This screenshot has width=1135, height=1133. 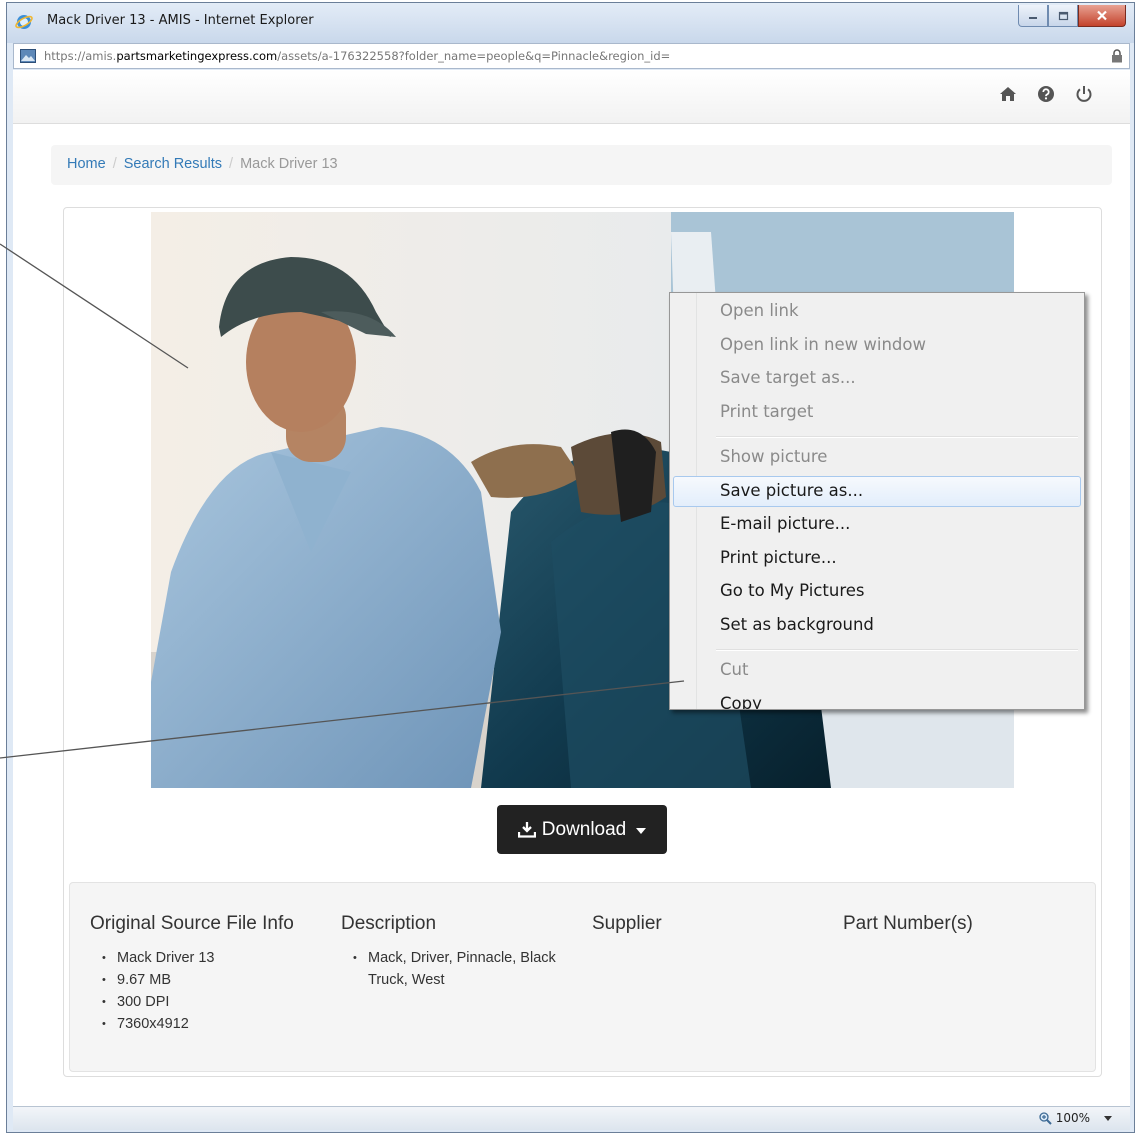 What do you see at coordinates (1108, 1118) in the screenshot?
I see `zoom-dropdown-icon` at bounding box center [1108, 1118].